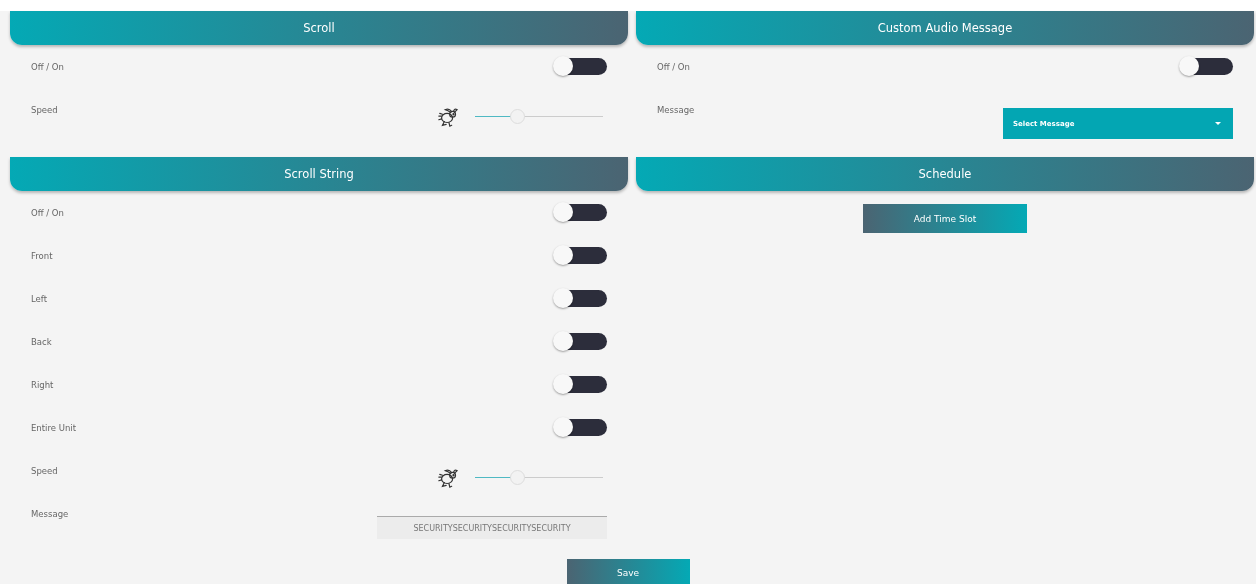 This screenshot has width=1256, height=584. Describe the element at coordinates (39, 298) in the screenshot. I see `field-label: Left` at that location.